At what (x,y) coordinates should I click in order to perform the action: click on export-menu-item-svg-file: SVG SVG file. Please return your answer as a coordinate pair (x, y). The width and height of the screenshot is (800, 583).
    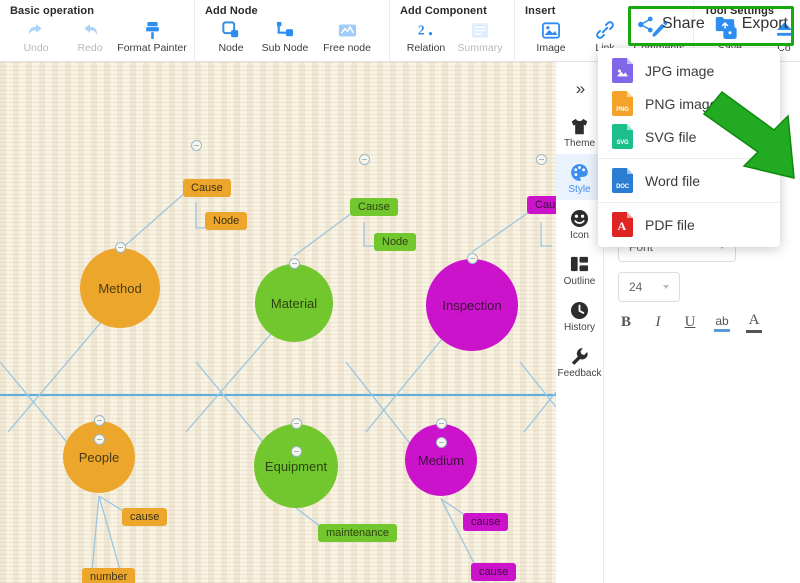
    Looking at the image, I should click on (689, 136).